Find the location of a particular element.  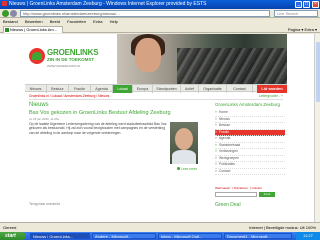

start-button: start is located at coordinates (13, 236).